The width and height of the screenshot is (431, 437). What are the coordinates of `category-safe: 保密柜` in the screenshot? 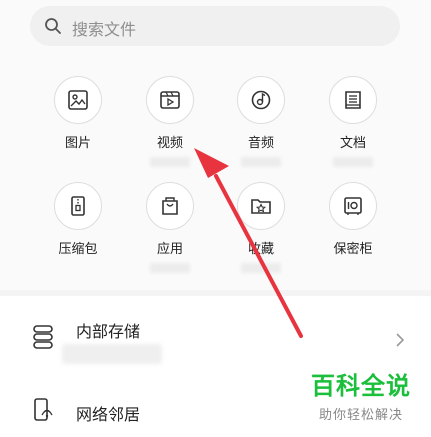 It's located at (353, 219).